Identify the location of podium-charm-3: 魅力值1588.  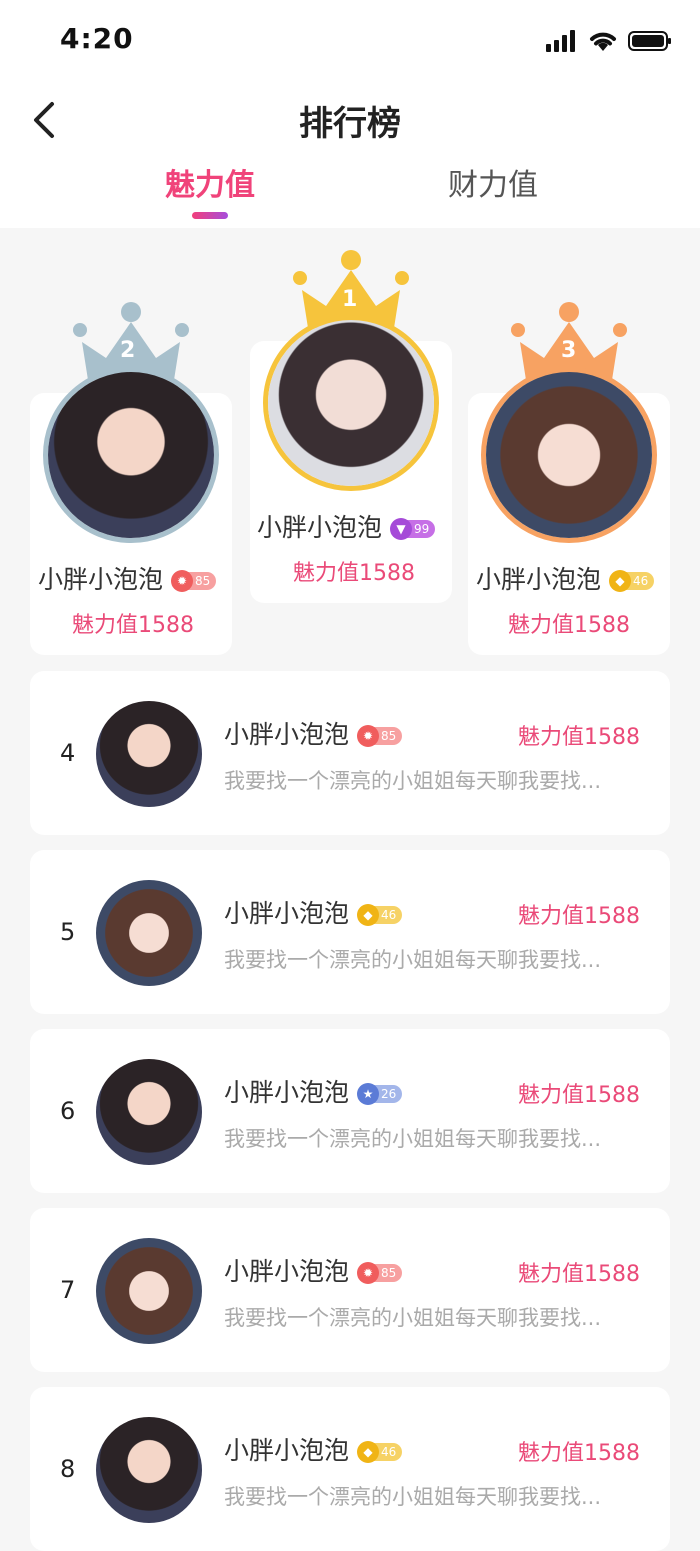
(569, 625).